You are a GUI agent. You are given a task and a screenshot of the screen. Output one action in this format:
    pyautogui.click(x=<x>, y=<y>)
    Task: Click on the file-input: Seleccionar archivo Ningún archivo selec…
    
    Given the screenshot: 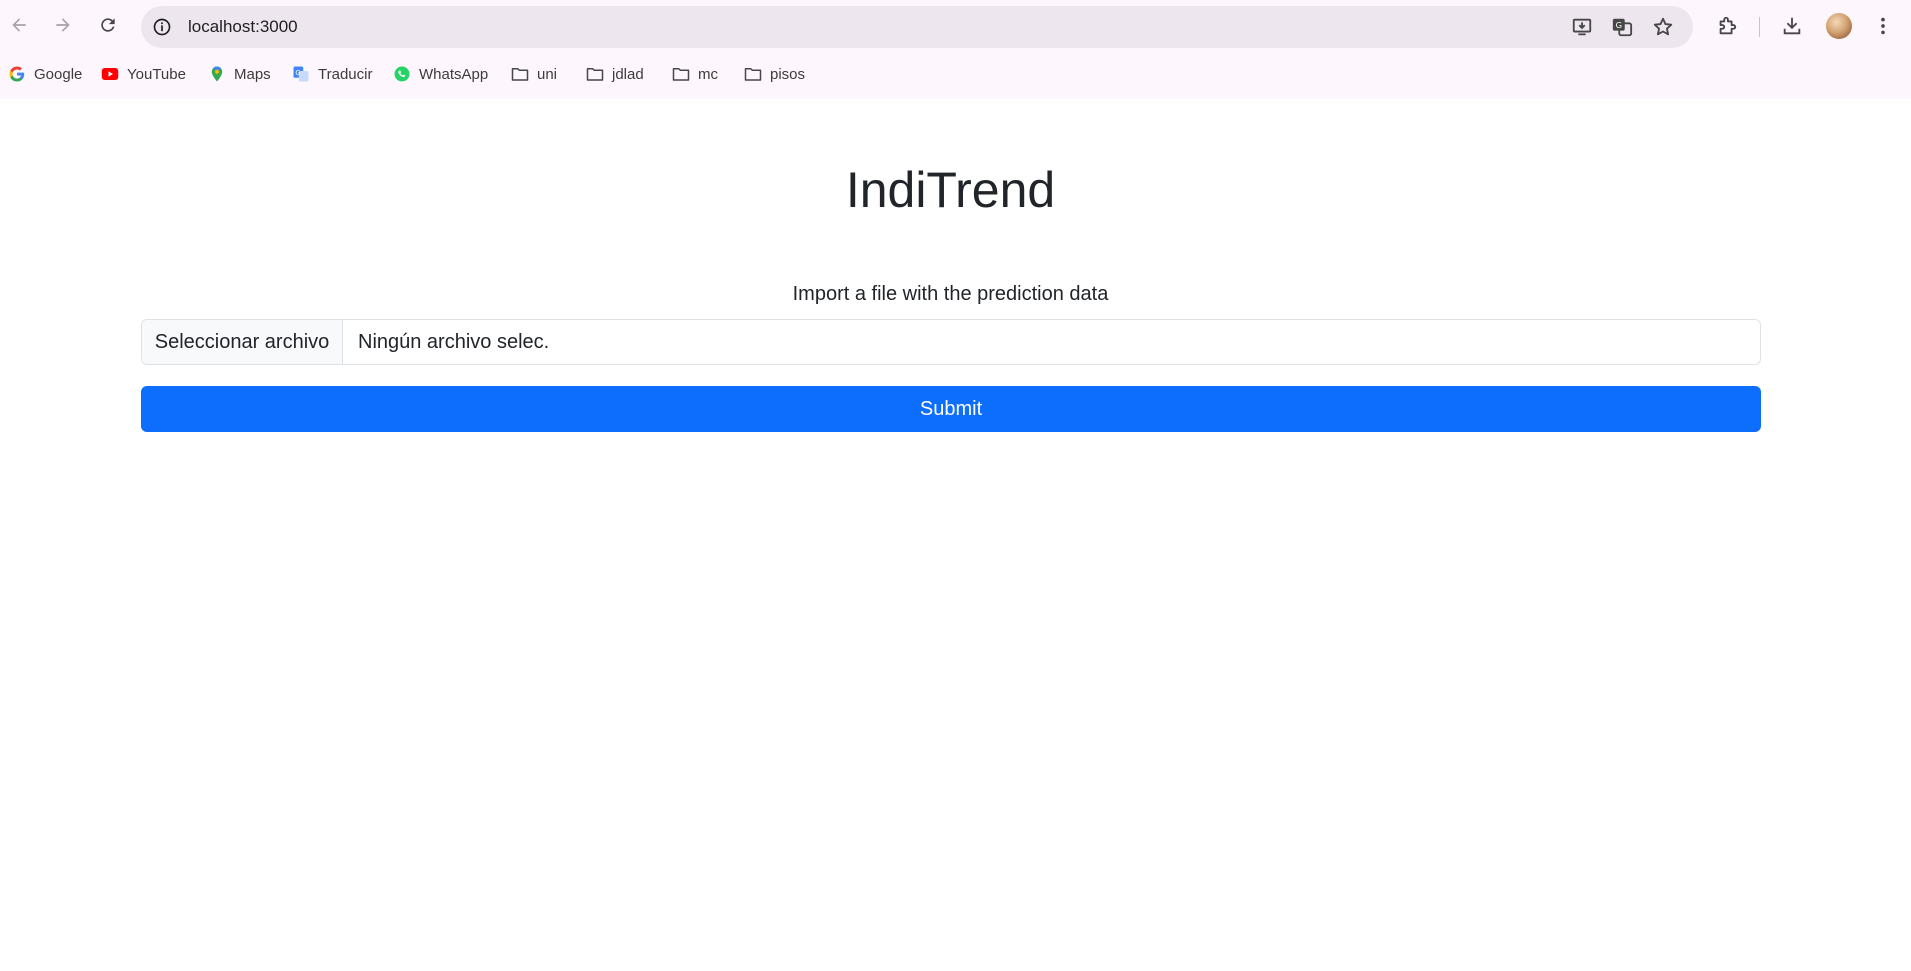 What is the action you would take?
    pyautogui.click(x=951, y=342)
    